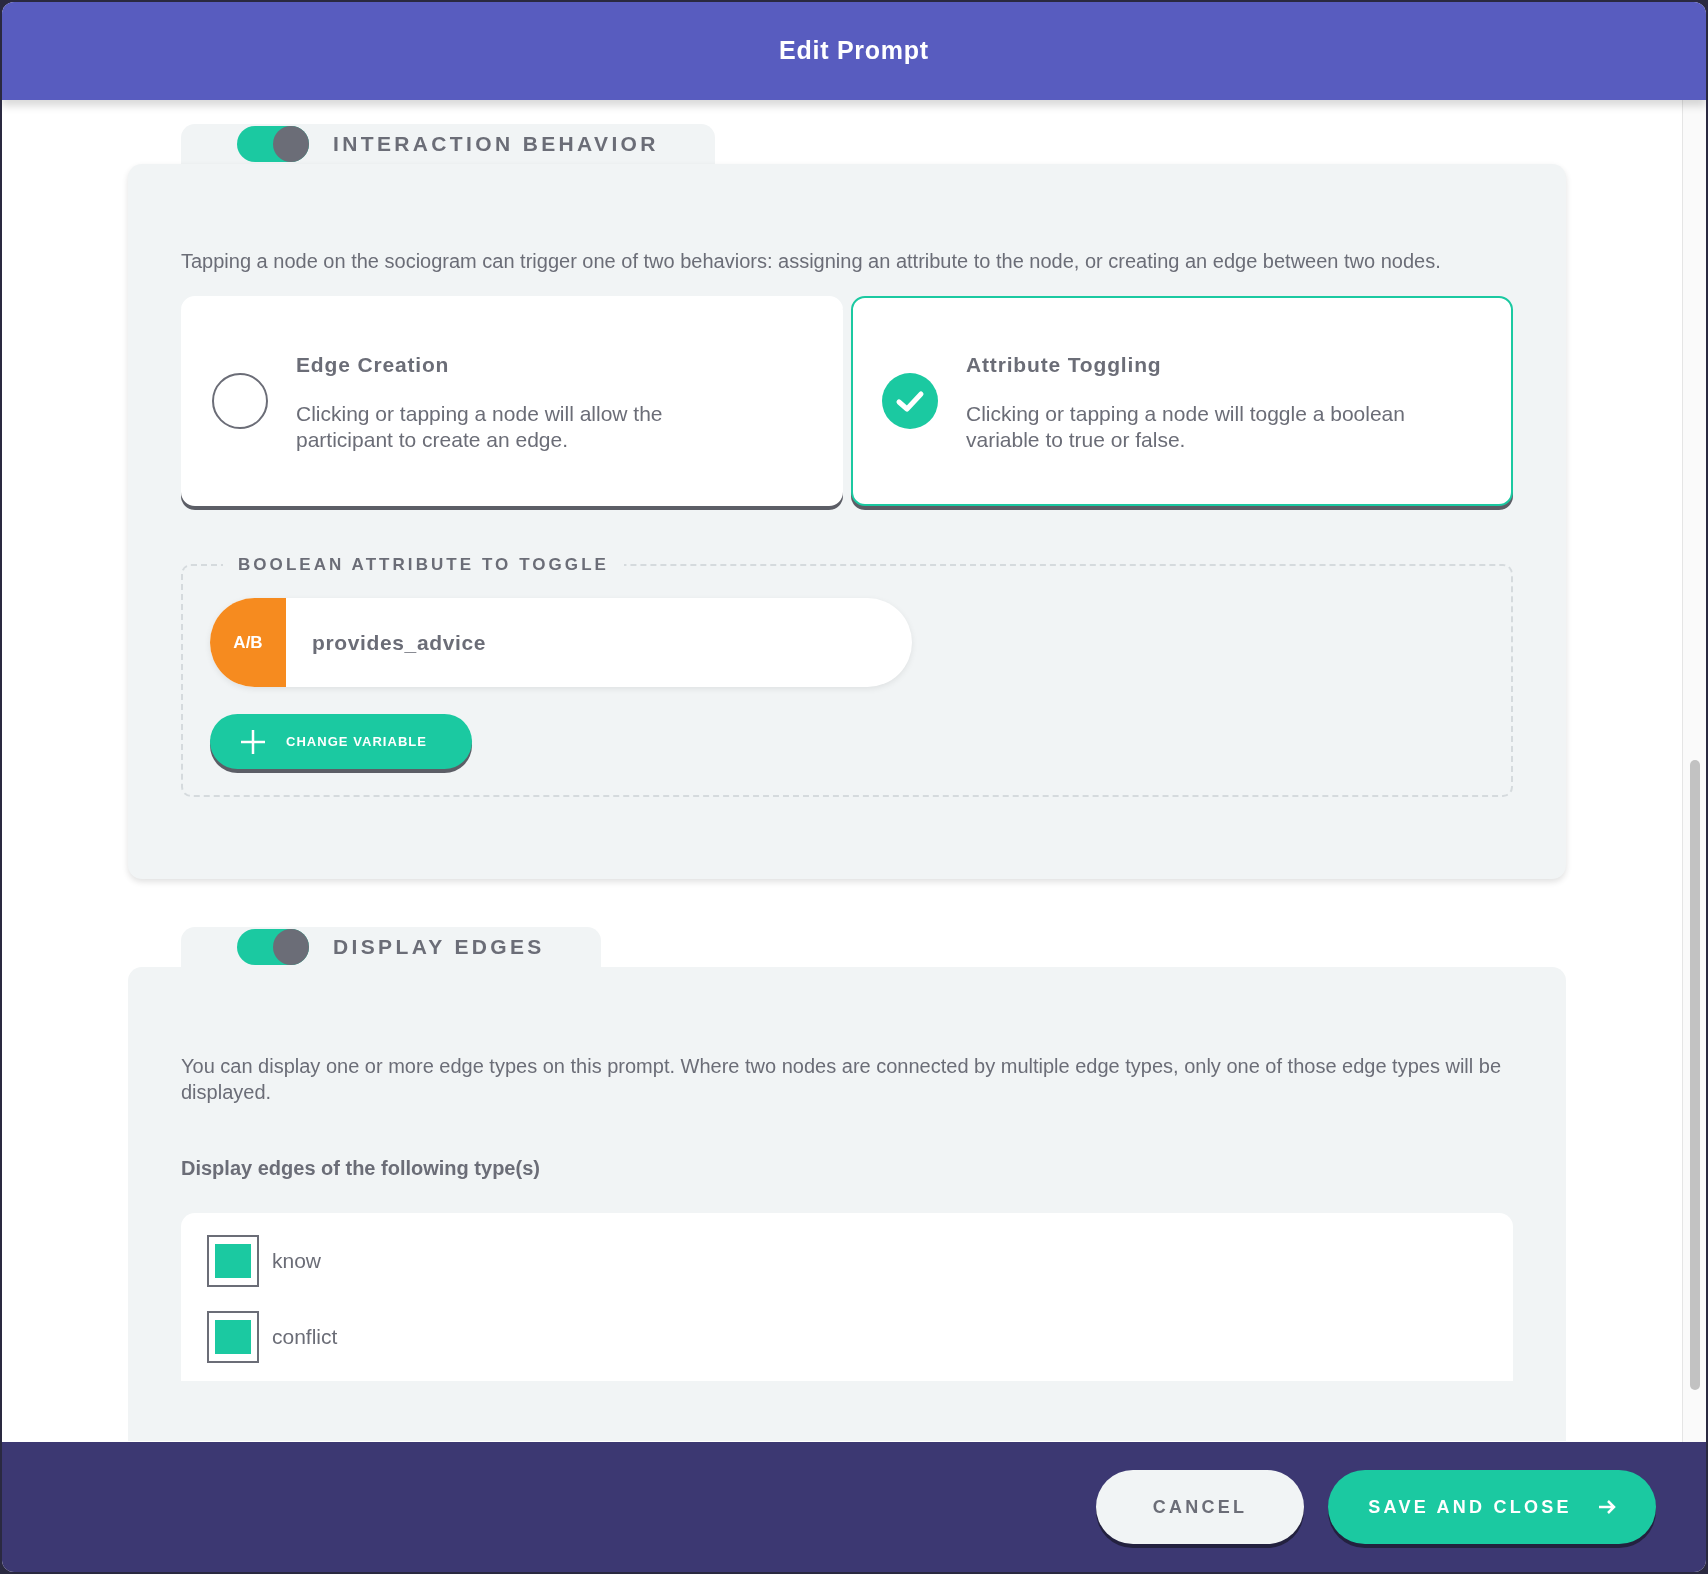 This screenshot has width=1708, height=1574. Describe the element at coordinates (561, 642) in the screenshot. I see `variable-pill: A/B provides_advice` at that location.